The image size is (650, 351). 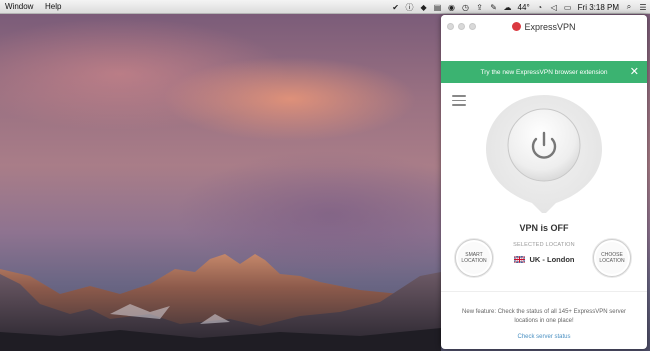 I want to click on clock-icon: ◷, so click(x=466, y=7).